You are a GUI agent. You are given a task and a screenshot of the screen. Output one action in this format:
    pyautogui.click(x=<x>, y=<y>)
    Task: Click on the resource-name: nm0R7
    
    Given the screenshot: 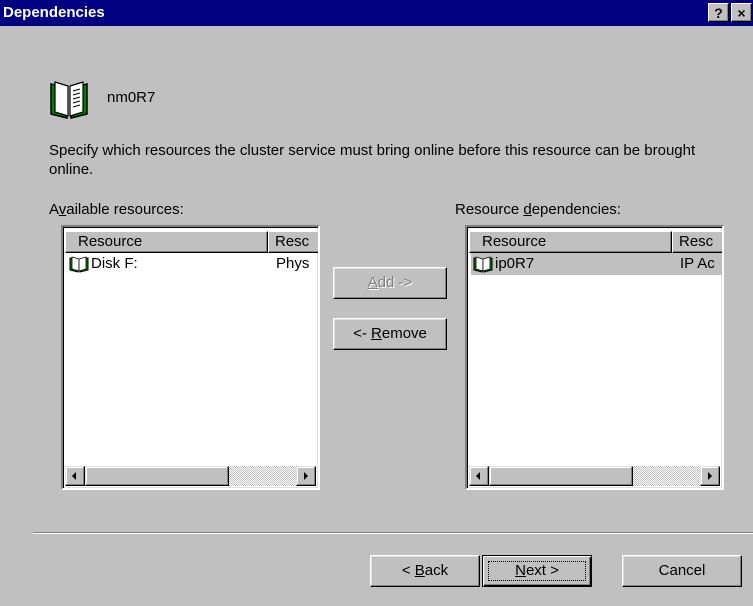 What is the action you would take?
    pyautogui.click(x=131, y=97)
    